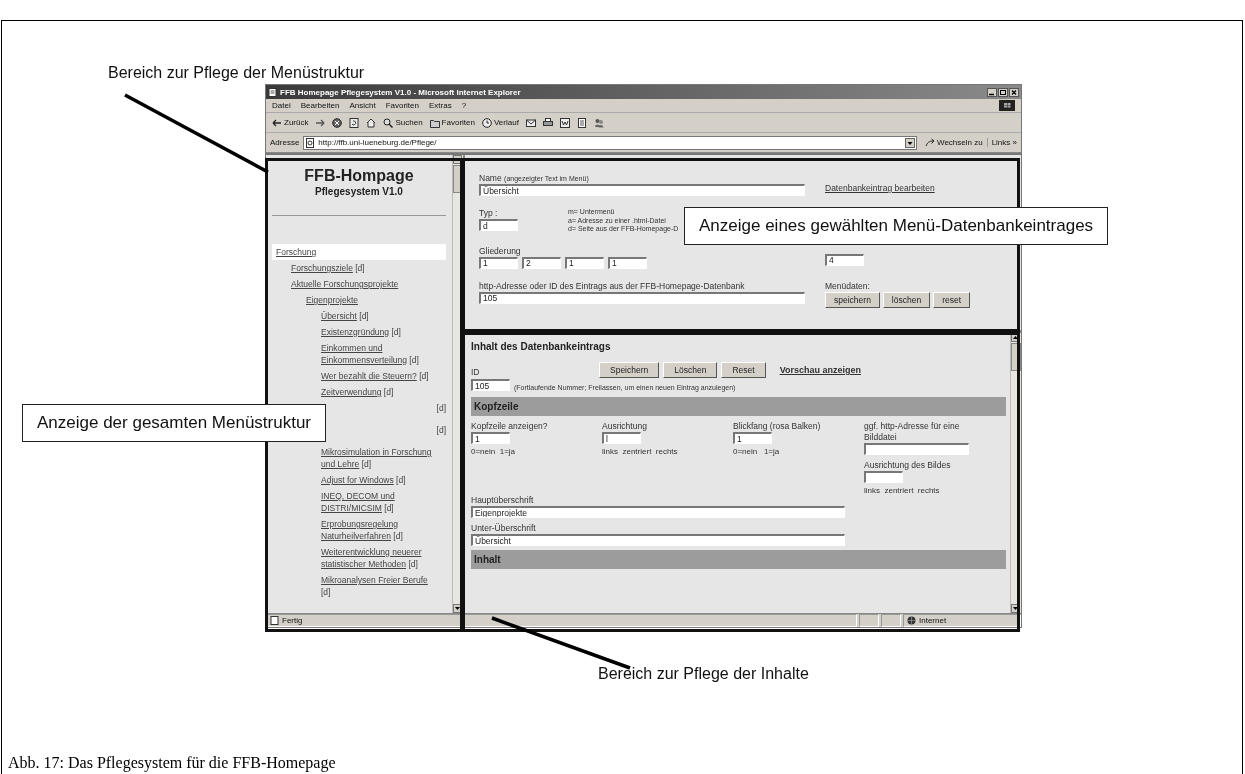  I want to click on search-icon, so click(388, 122).